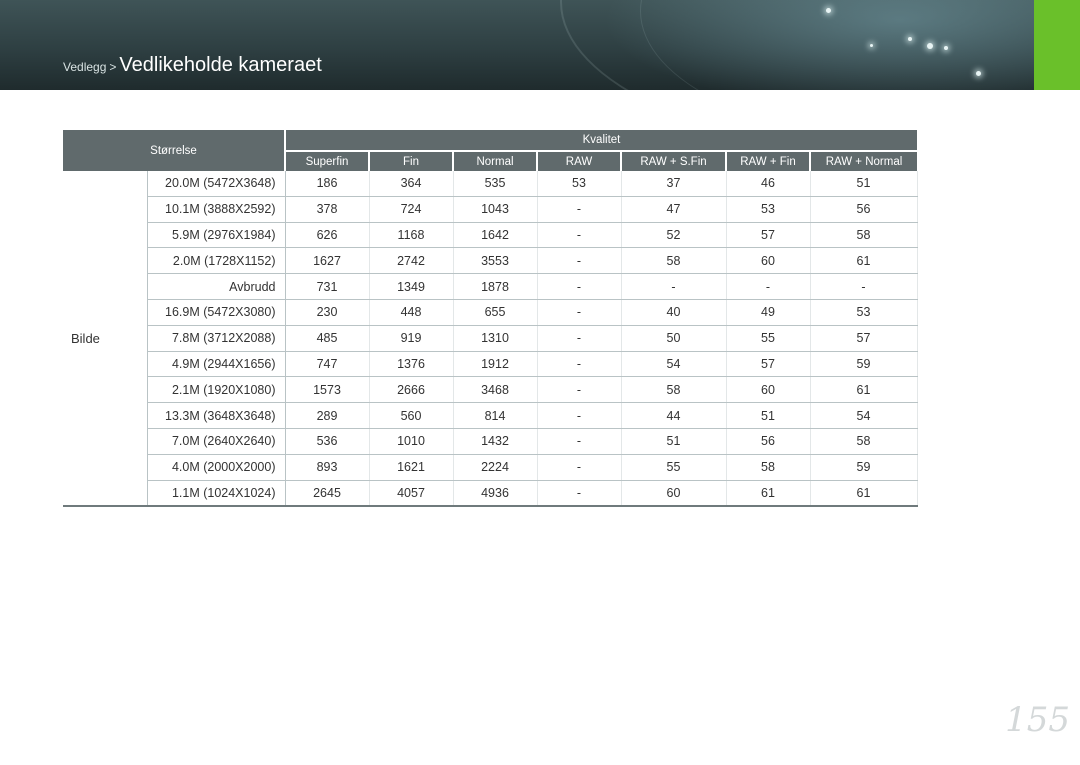 Image resolution: width=1080 pixels, height=765 pixels. Describe the element at coordinates (327, 209) in the screenshot. I see `capacity-value-cell: 378` at that location.